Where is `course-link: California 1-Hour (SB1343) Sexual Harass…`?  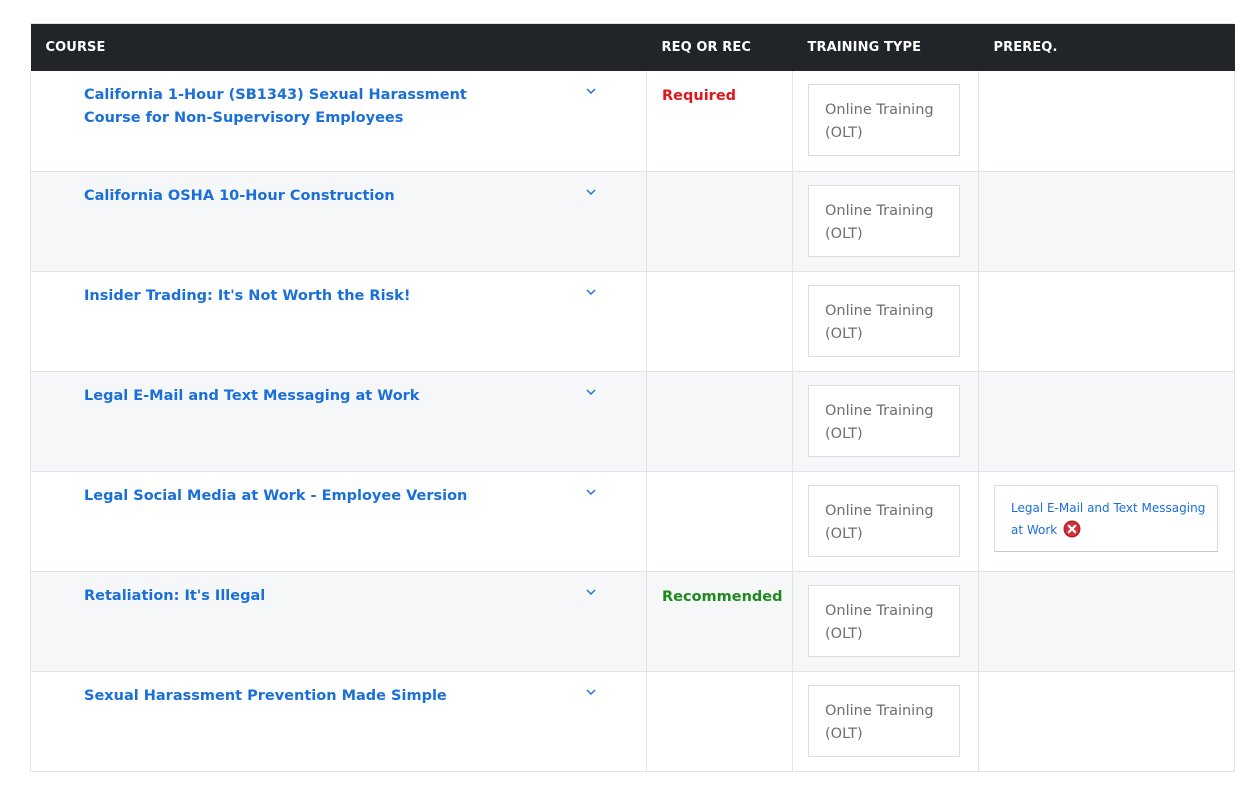
course-link: California 1-Hour (SB1343) Sexual Harass… is located at coordinates (304, 107).